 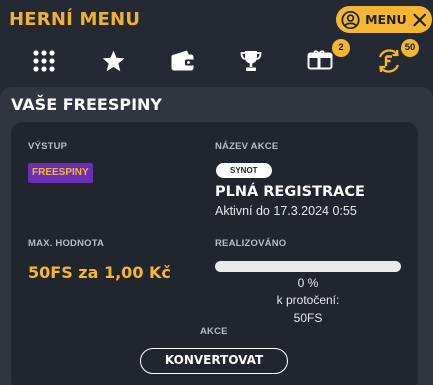 What do you see at coordinates (251, 61) in the screenshot?
I see `trophy-icon` at bounding box center [251, 61].